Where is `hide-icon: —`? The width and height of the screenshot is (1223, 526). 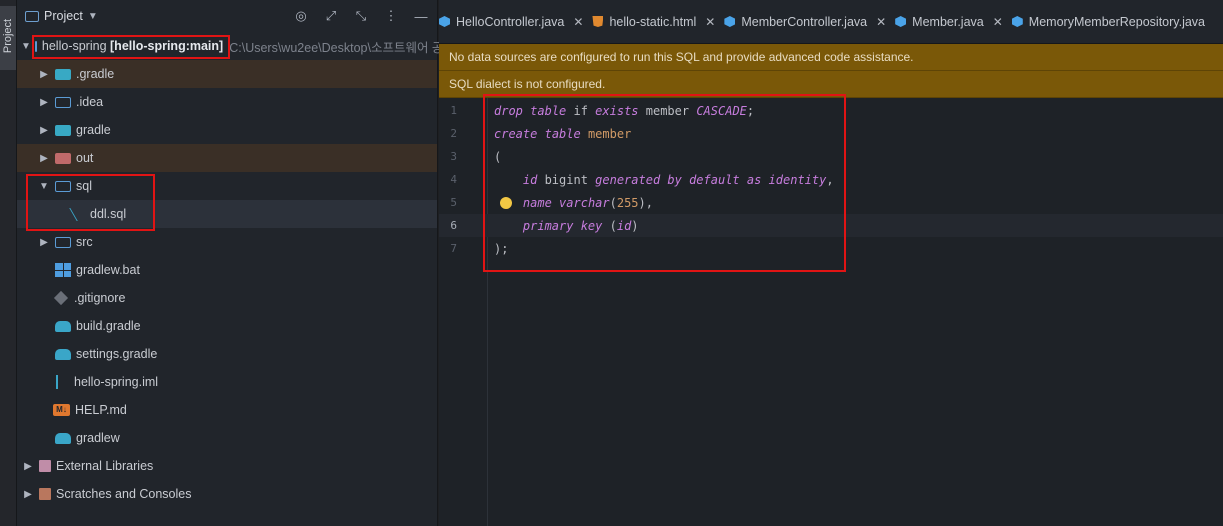
hide-icon: — is located at coordinates (421, 16).